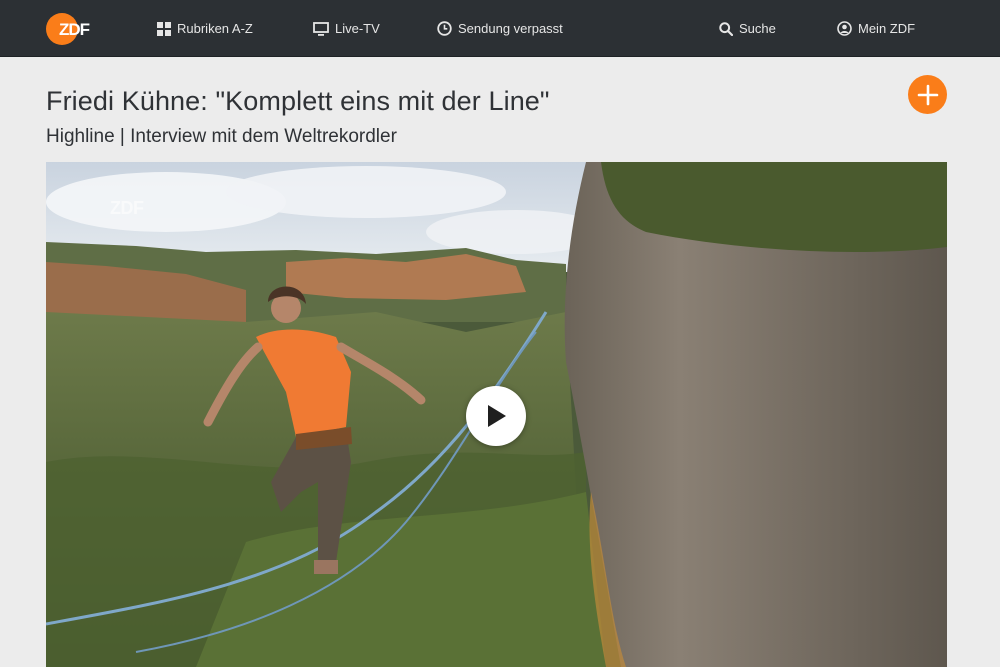  I want to click on play-icon, so click(497, 416).